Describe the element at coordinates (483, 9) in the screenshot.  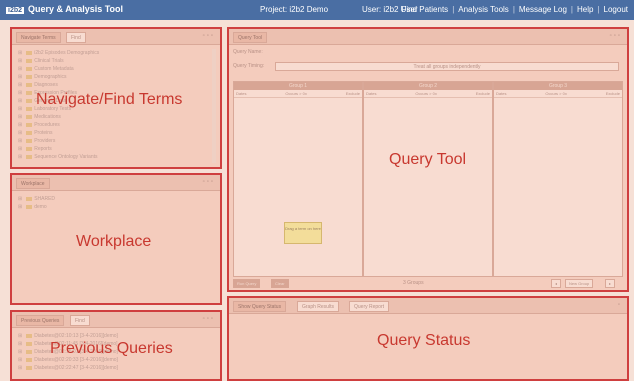
I see `nav-analysis-tools: Analysis Tools` at that location.